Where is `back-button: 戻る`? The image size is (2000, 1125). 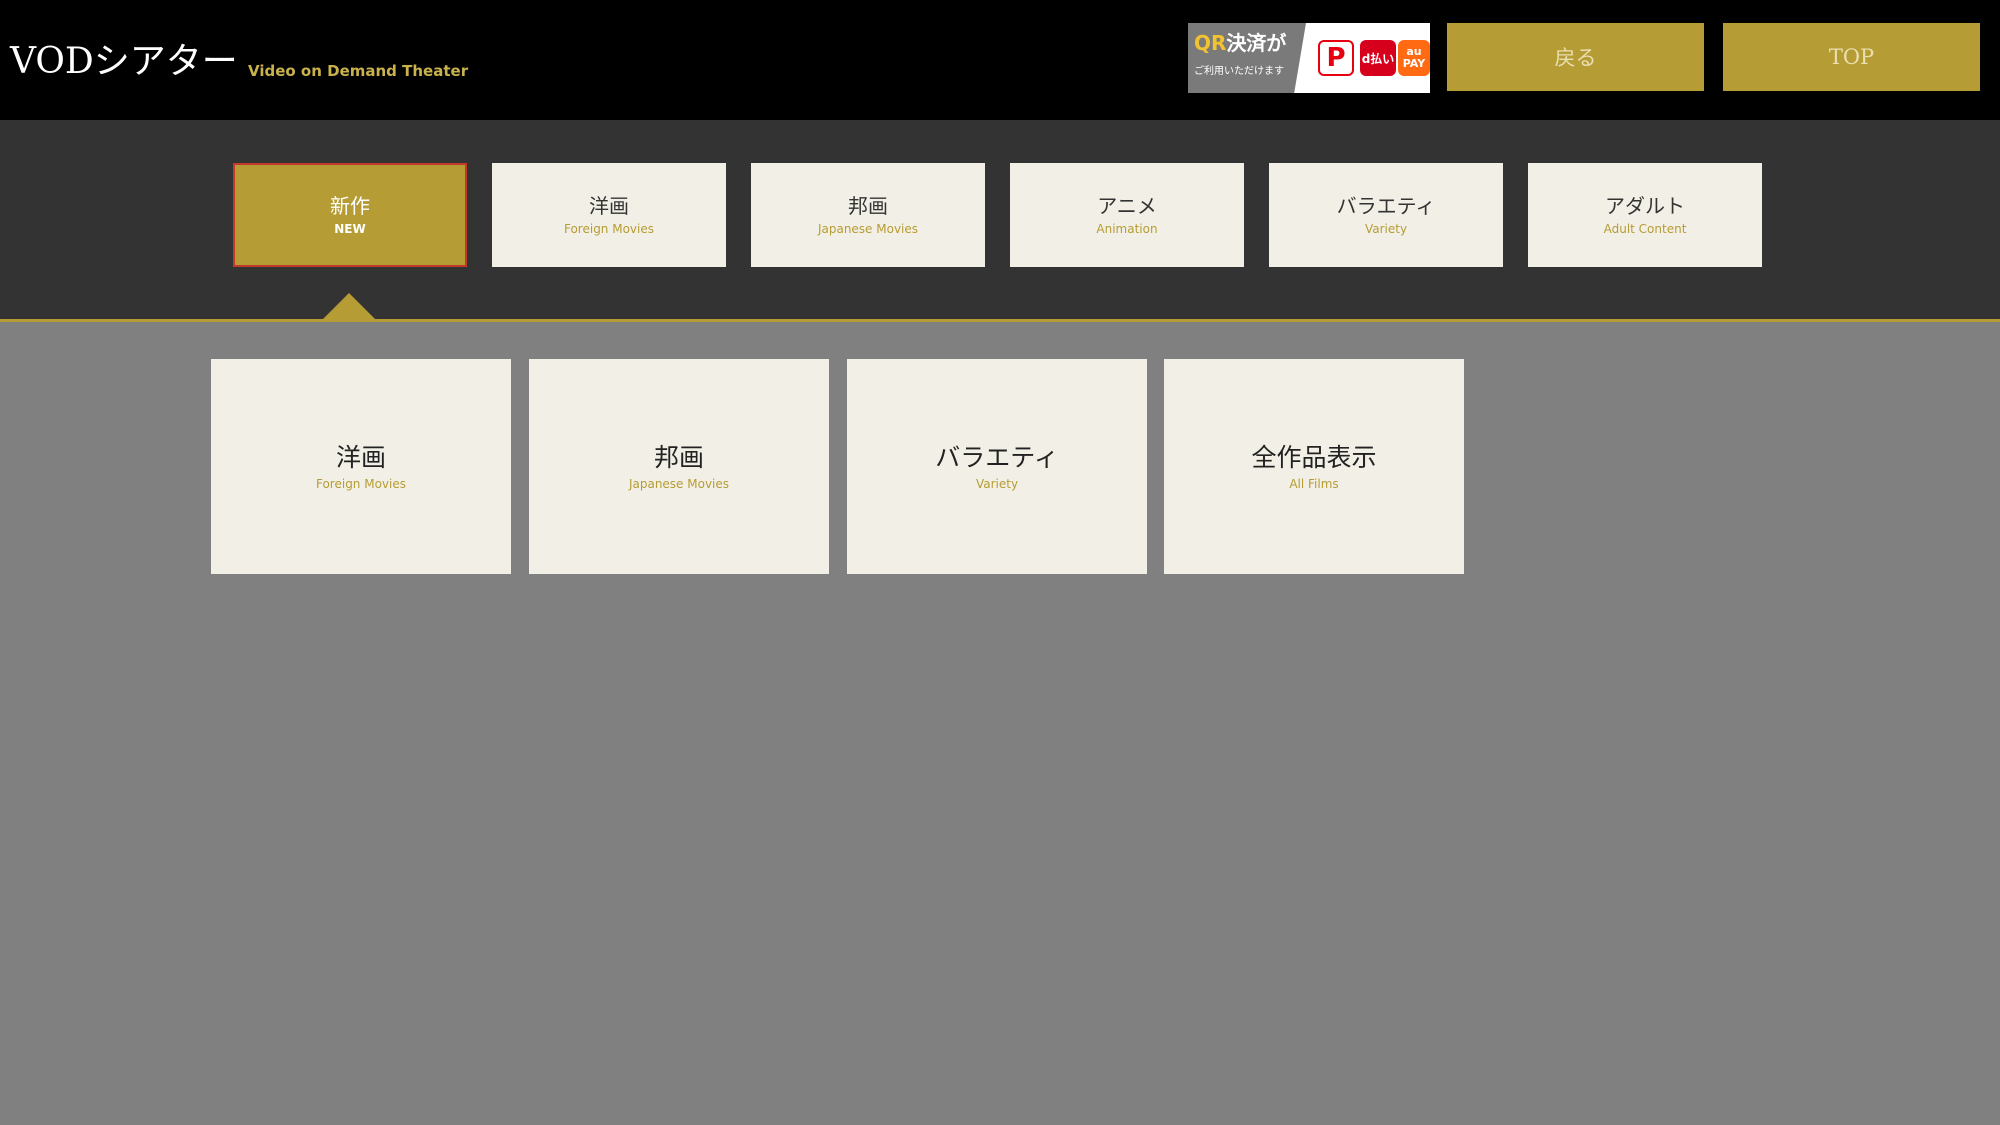 back-button: 戻る is located at coordinates (1575, 57).